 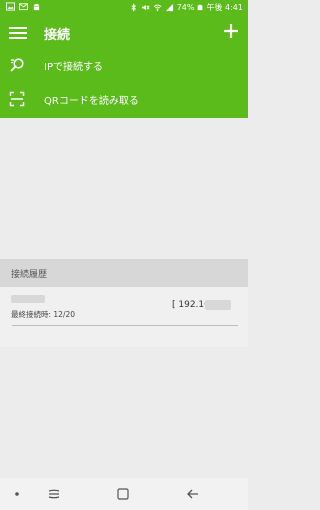 I want to click on redacted-ip-suffix, so click(x=218, y=305).